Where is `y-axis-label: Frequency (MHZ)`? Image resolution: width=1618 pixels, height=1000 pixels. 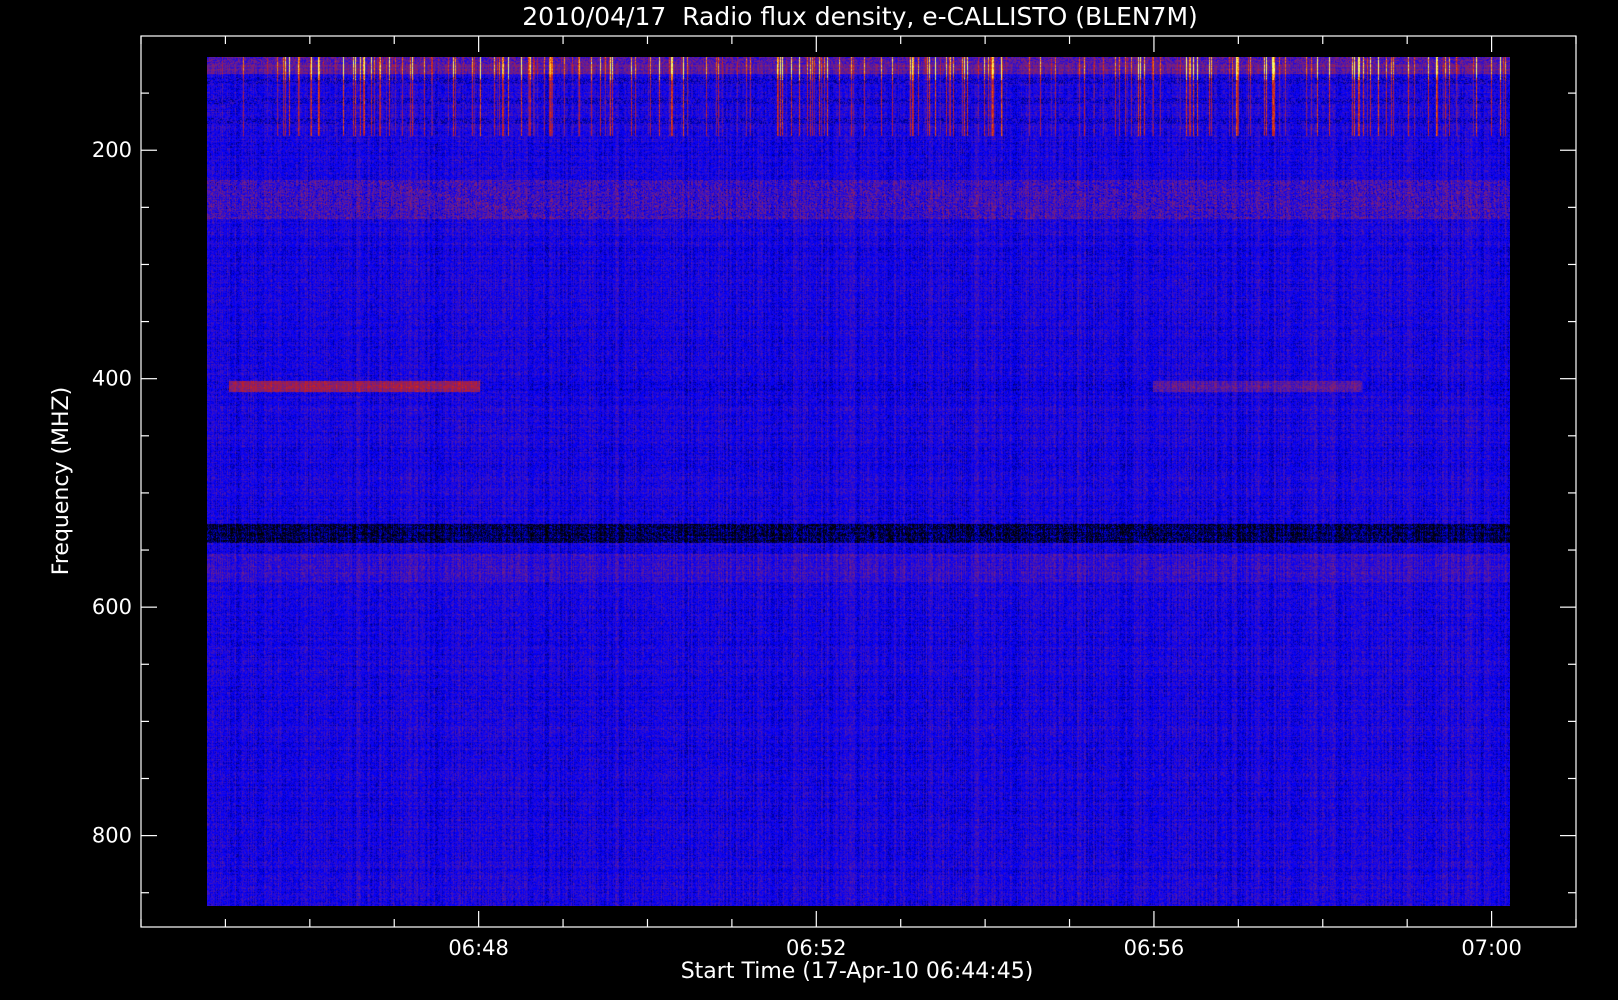
y-axis-label: Frequency (MHZ) is located at coordinates (61, 481).